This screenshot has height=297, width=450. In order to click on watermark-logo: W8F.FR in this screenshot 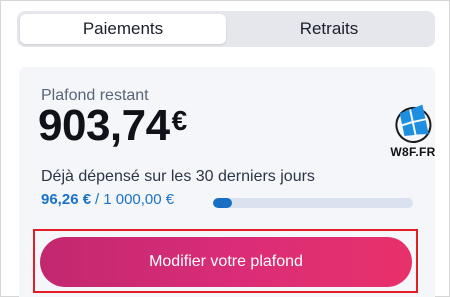, I will do `click(413, 133)`.